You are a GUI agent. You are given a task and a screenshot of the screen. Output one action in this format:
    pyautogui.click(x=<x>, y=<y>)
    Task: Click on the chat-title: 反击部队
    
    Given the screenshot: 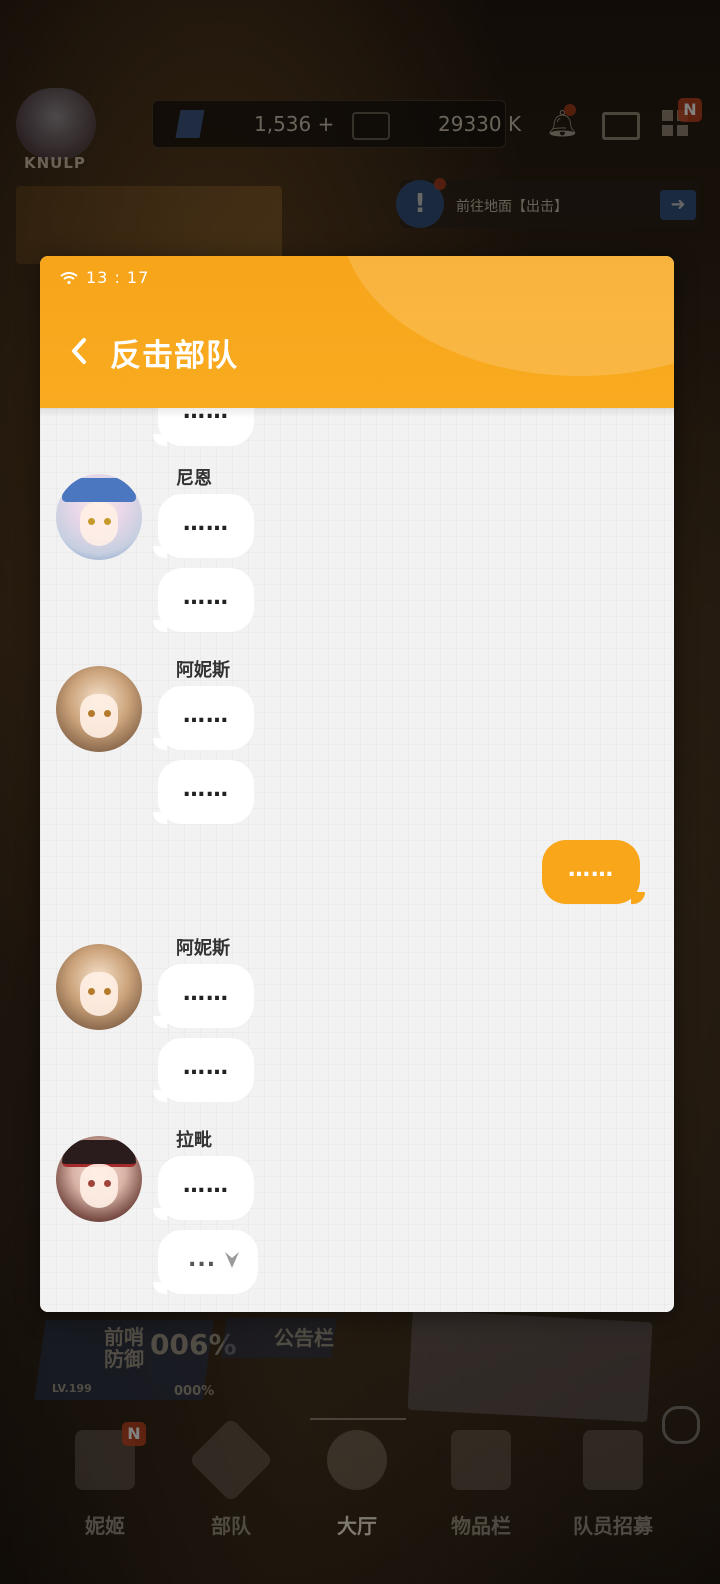 What is the action you would take?
    pyautogui.click(x=174, y=356)
    